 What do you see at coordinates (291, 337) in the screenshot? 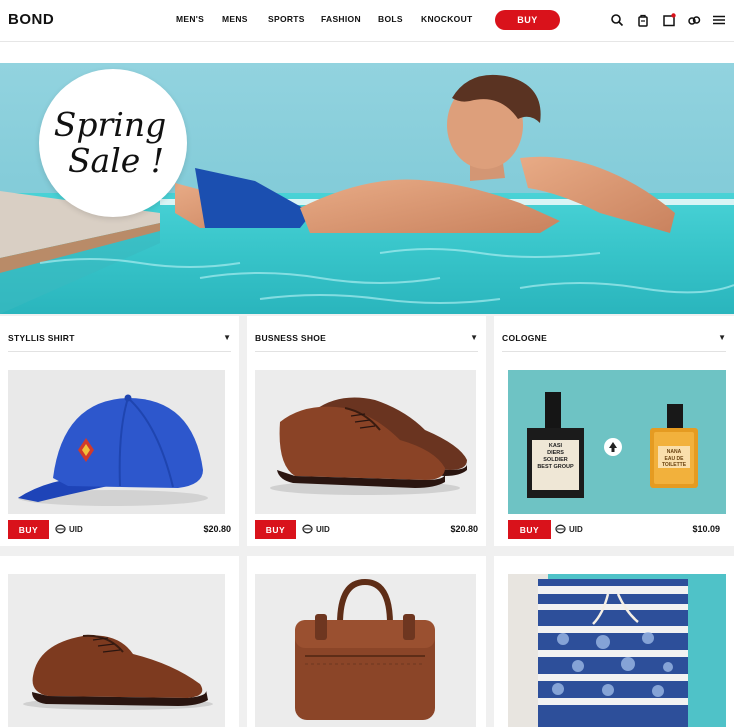
I see `product-title: BUSNESS SHOE` at bounding box center [291, 337].